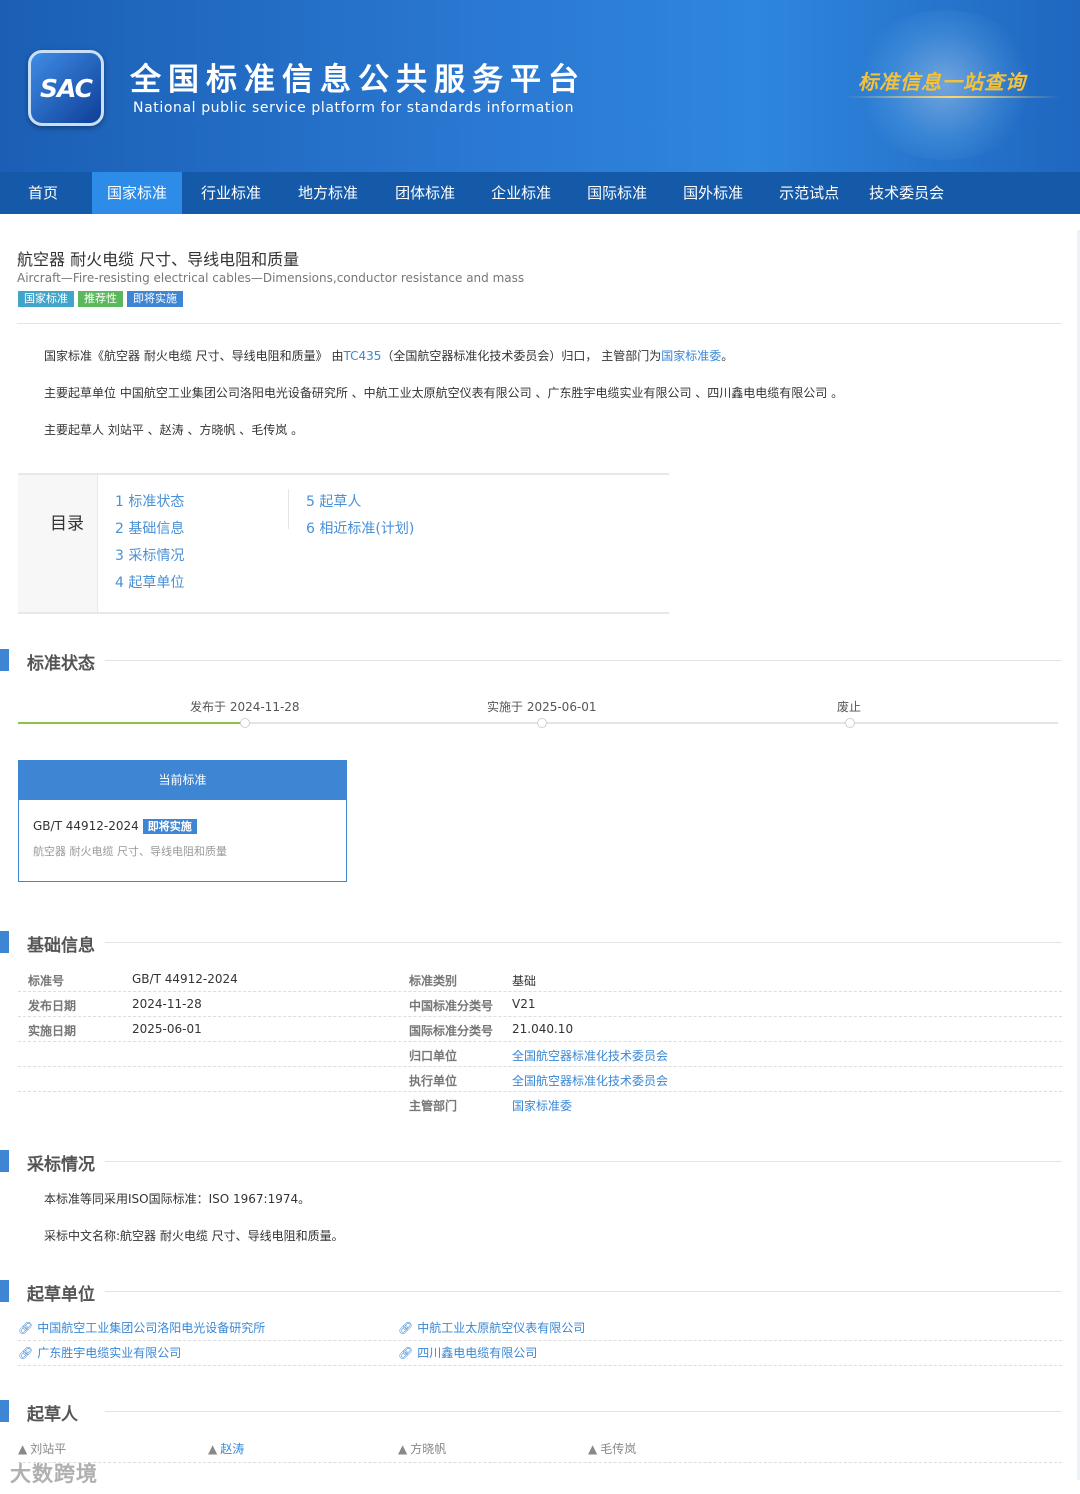 This screenshot has width=1080, height=1494. I want to click on toc-item-related: 6 相近标准(计划), so click(360, 531).